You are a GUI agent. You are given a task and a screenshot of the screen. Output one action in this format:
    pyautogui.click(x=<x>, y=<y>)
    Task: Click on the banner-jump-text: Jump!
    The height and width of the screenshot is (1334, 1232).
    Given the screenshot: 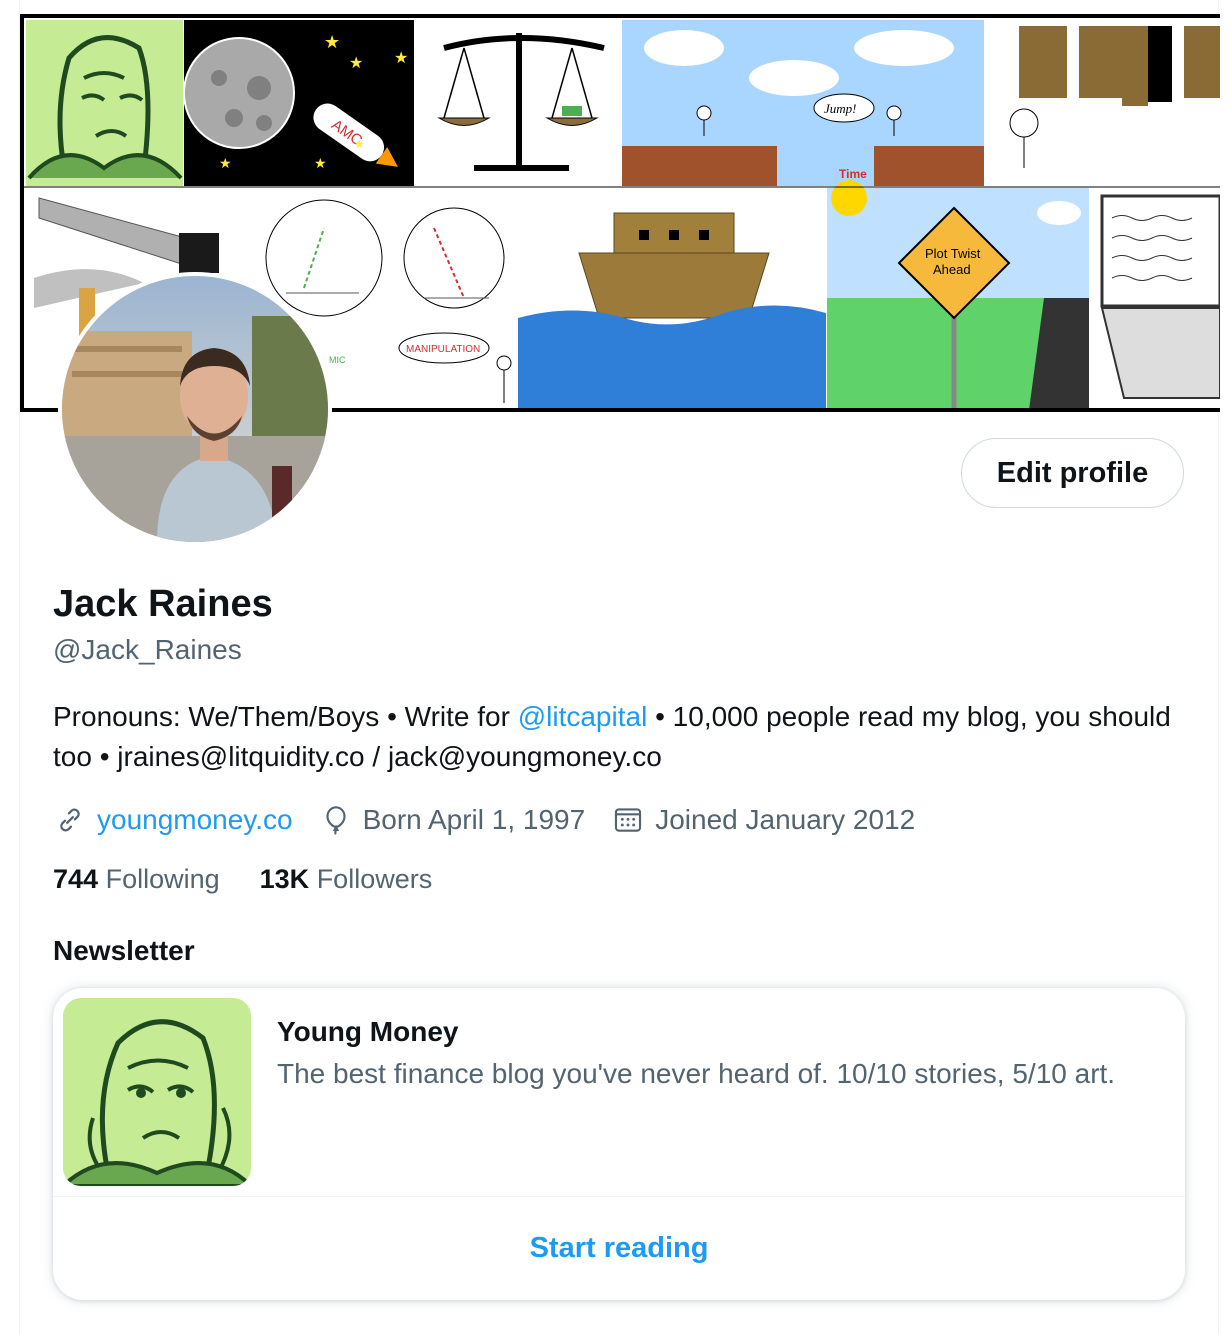 What is the action you would take?
    pyautogui.click(x=840, y=108)
    